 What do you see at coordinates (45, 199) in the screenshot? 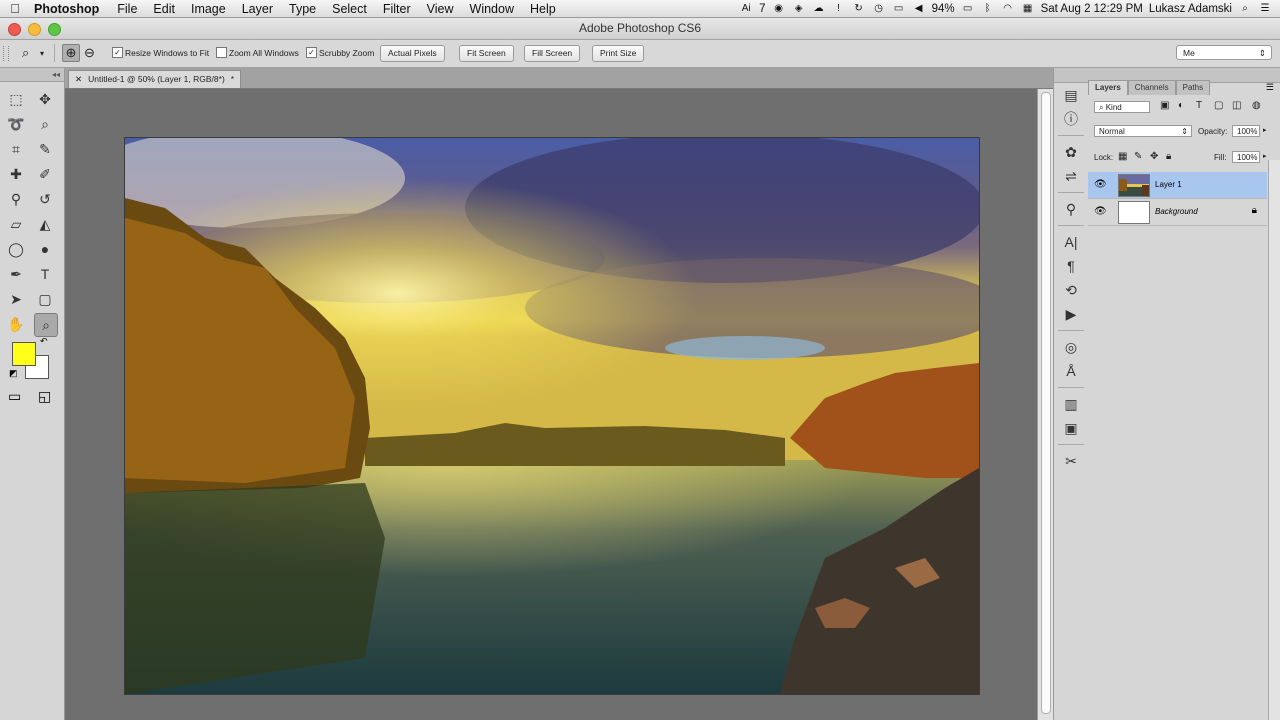
I see `history-brush-tool-icon: ↺` at bounding box center [45, 199].